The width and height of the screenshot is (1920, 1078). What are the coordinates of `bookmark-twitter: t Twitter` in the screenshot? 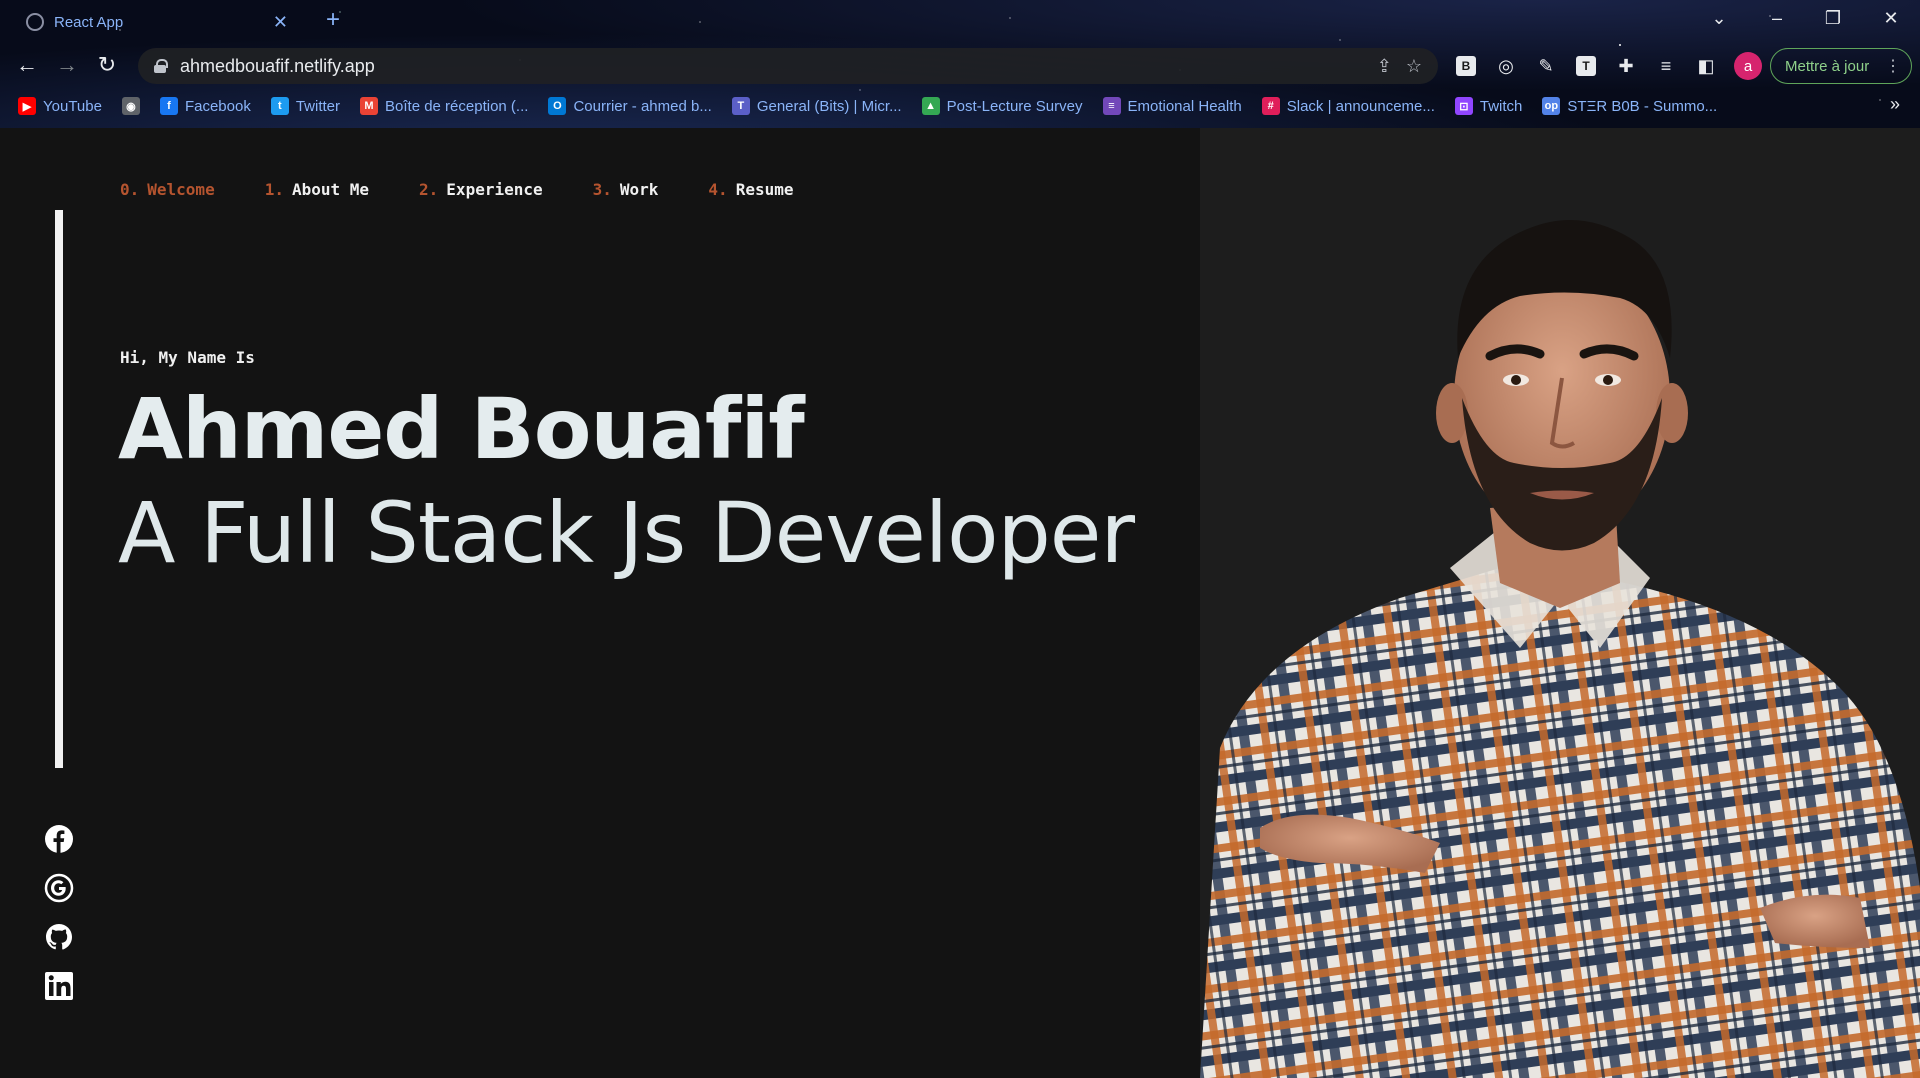 It's located at (305, 106).